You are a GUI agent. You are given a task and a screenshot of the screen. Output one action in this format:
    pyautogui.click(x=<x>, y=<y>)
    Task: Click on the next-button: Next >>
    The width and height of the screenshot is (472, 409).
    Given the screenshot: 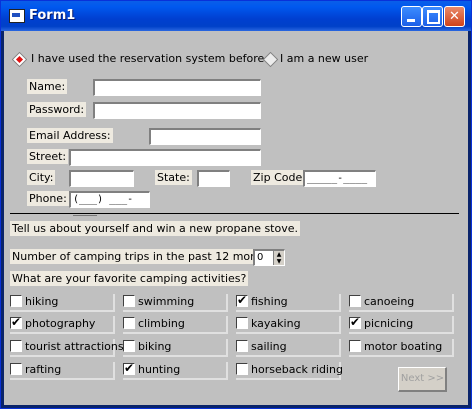 What is the action you would take?
    pyautogui.click(x=422, y=379)
    